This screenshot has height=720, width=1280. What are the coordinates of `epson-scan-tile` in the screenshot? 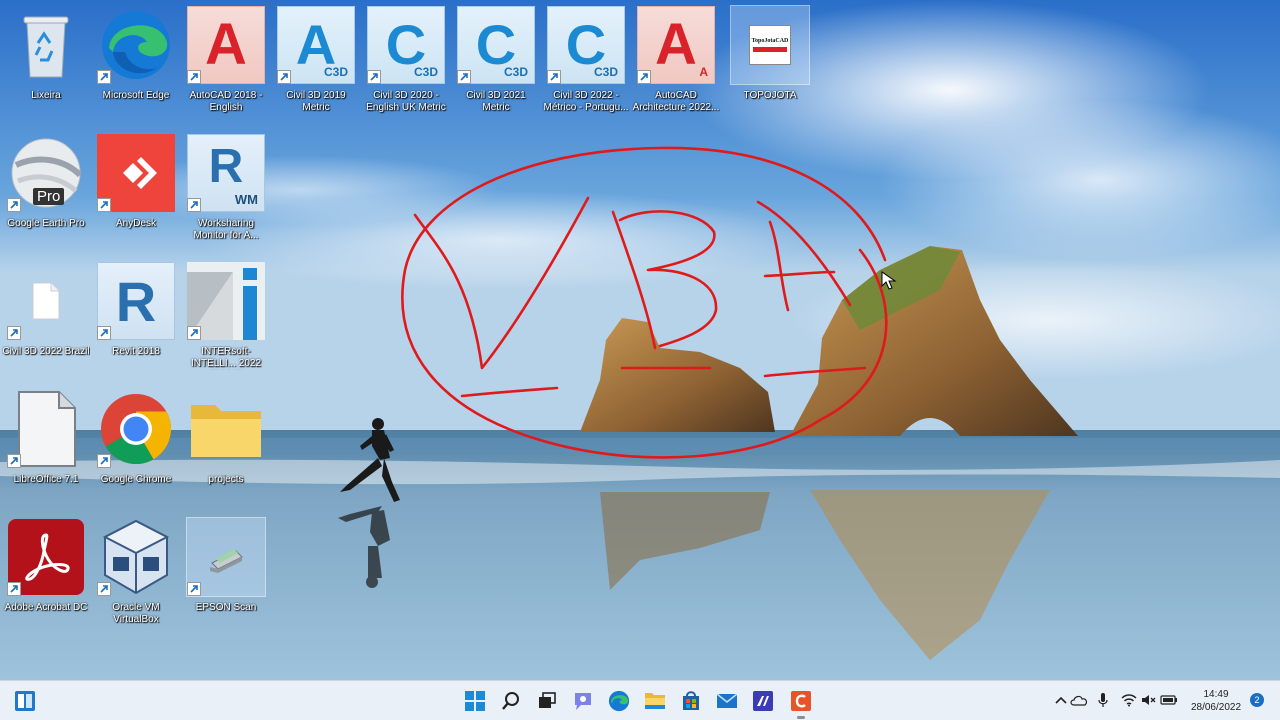 It's located at (226, 557).